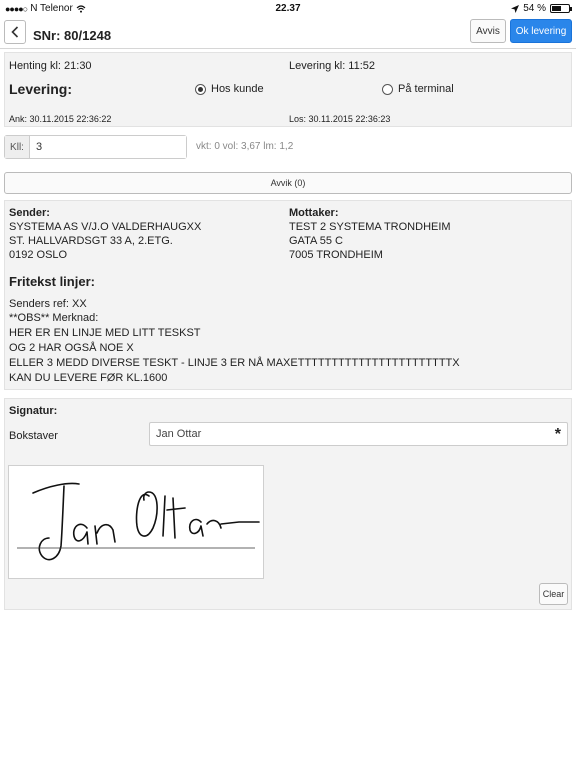 The width and height of the screenshot is (576, 768). I want to click on henting-time: Henting kl: 21:30, so click(50, 66).